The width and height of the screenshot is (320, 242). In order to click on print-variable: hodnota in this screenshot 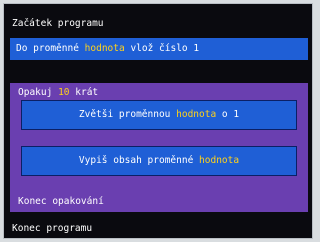, I will do `click(219, 160)`.